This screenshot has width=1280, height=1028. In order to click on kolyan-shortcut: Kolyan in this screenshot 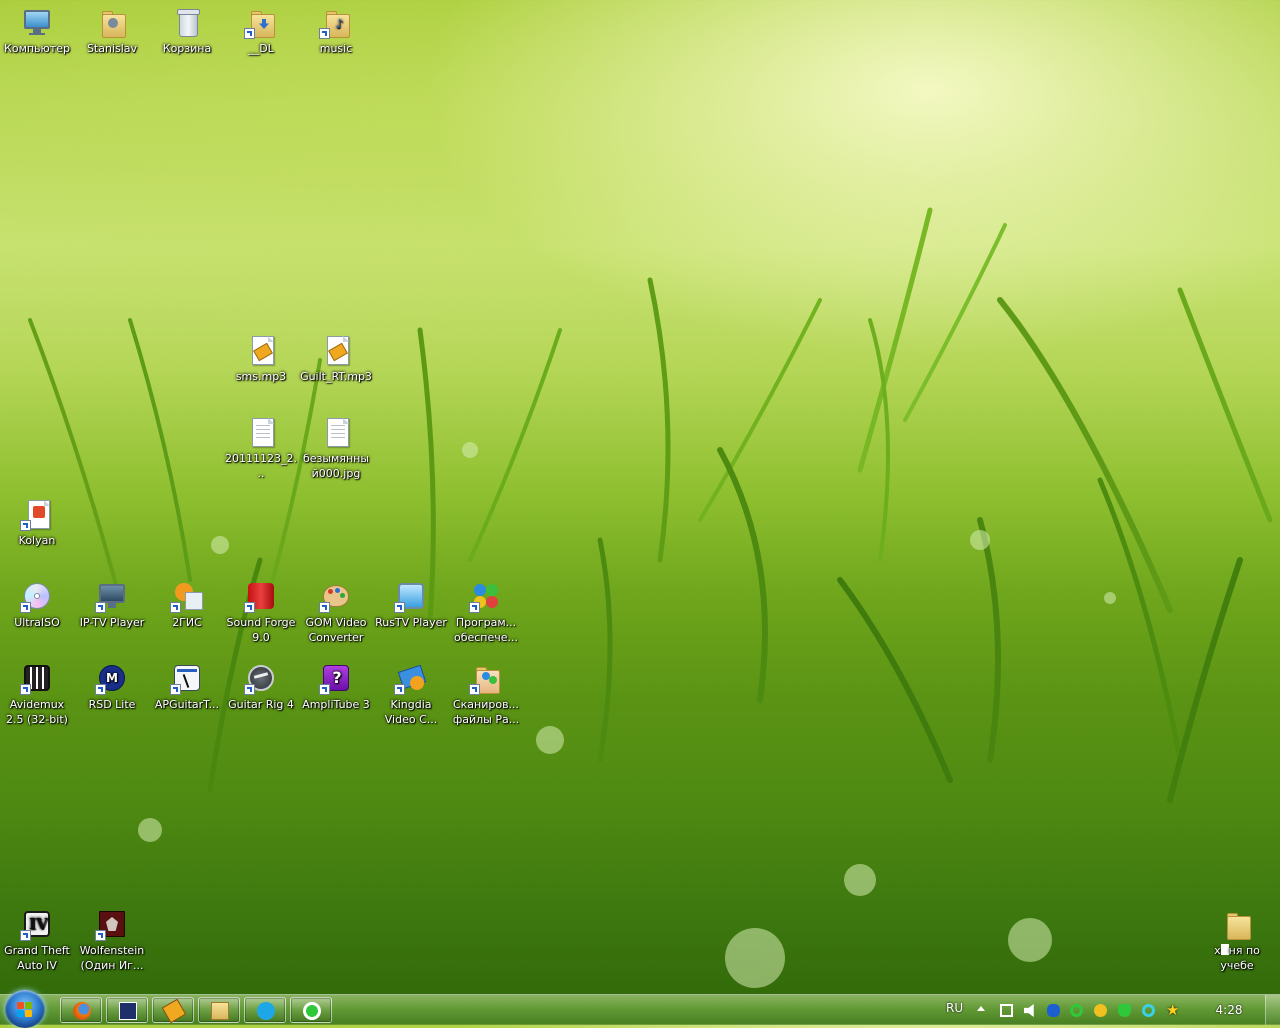, I will do `click(37, 523)`.